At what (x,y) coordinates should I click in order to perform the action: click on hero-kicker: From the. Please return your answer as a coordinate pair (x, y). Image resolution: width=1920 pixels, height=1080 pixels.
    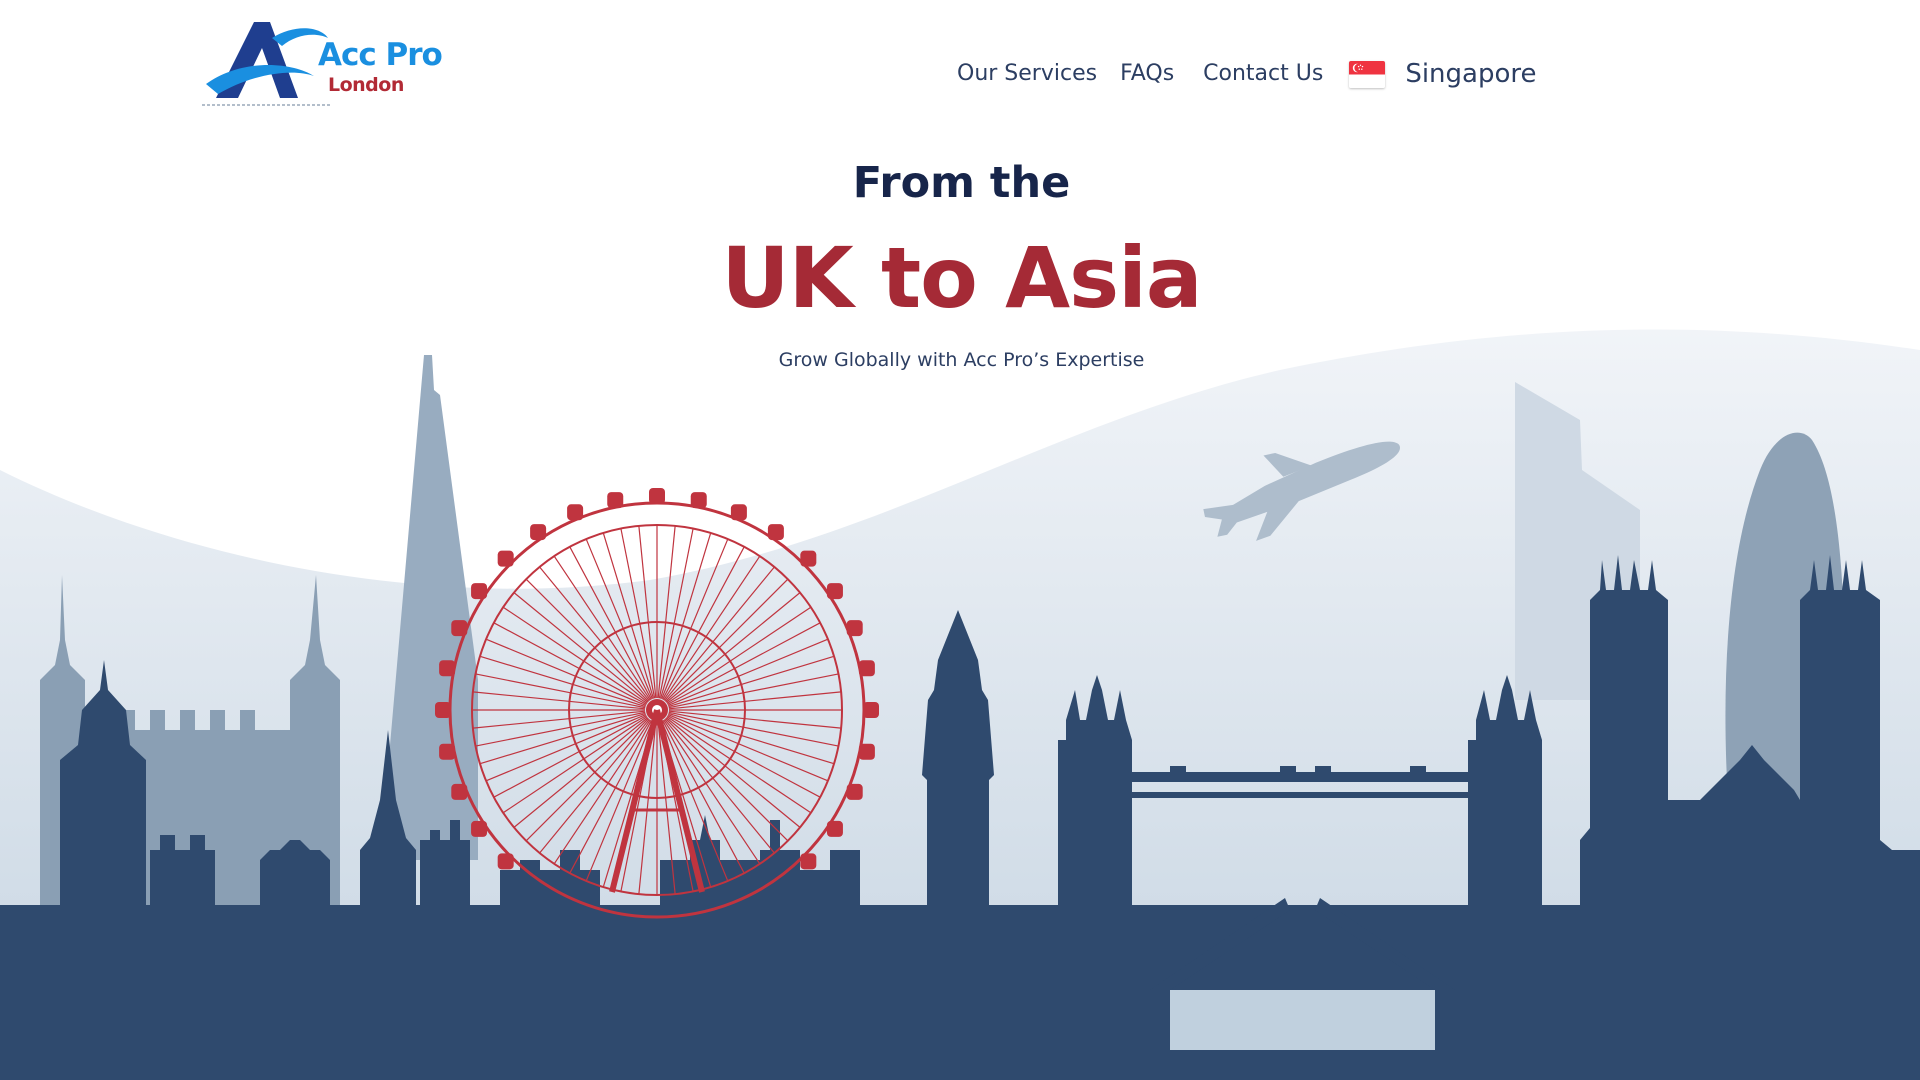
    Looking at the image, I should click on (961, 183).